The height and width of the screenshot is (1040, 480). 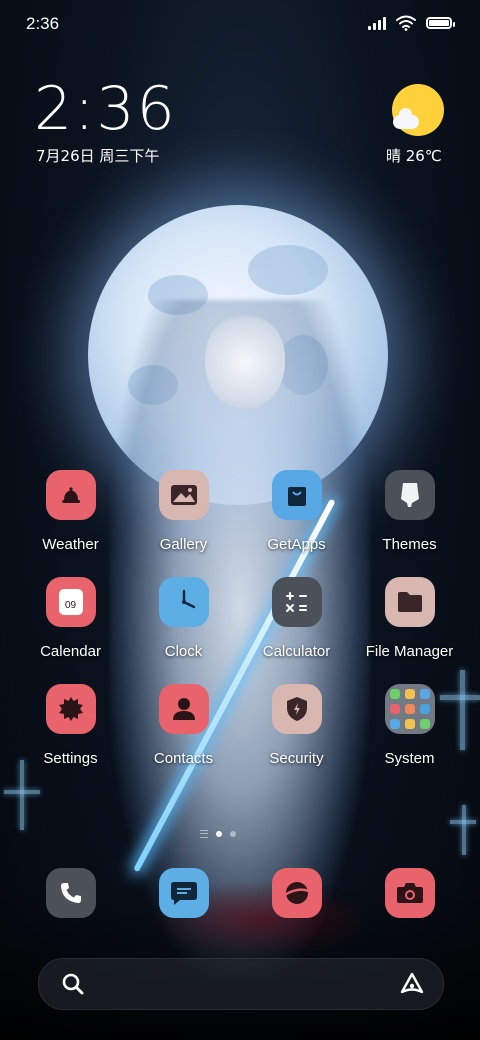 I want to click on status-time: 2:36, so click(x=43, y=23).